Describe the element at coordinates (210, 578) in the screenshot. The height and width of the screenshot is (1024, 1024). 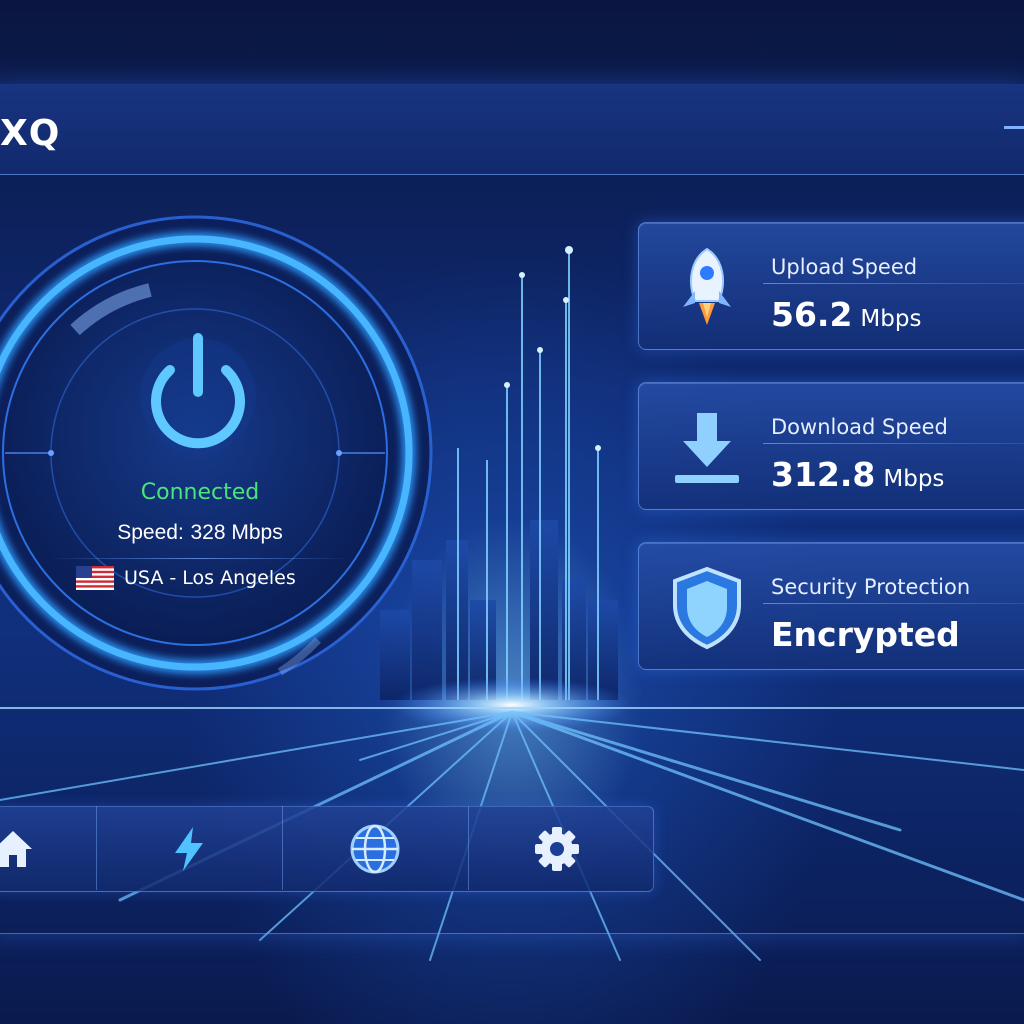
I see `location-label: USA - Los Angeles` at that location.